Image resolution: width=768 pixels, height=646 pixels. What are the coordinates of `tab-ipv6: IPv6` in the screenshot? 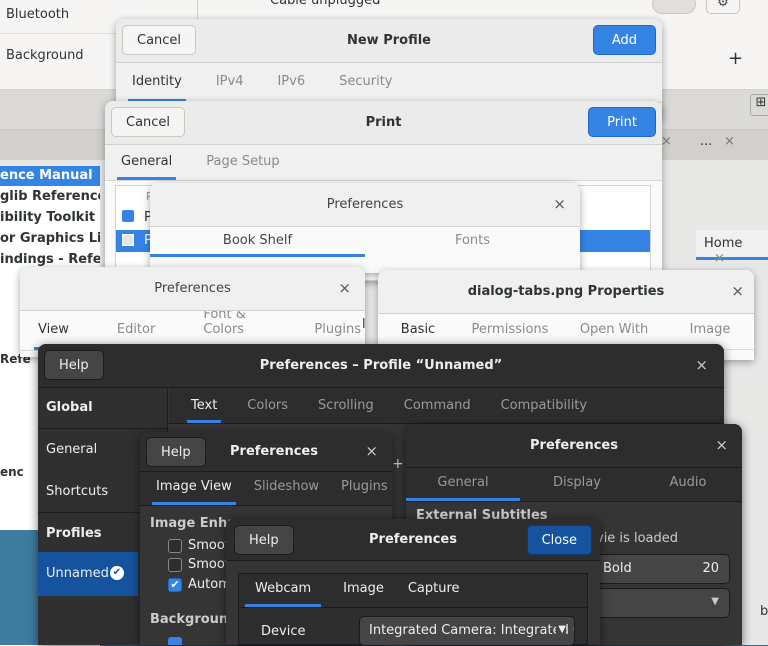 It's located at (291, 83).